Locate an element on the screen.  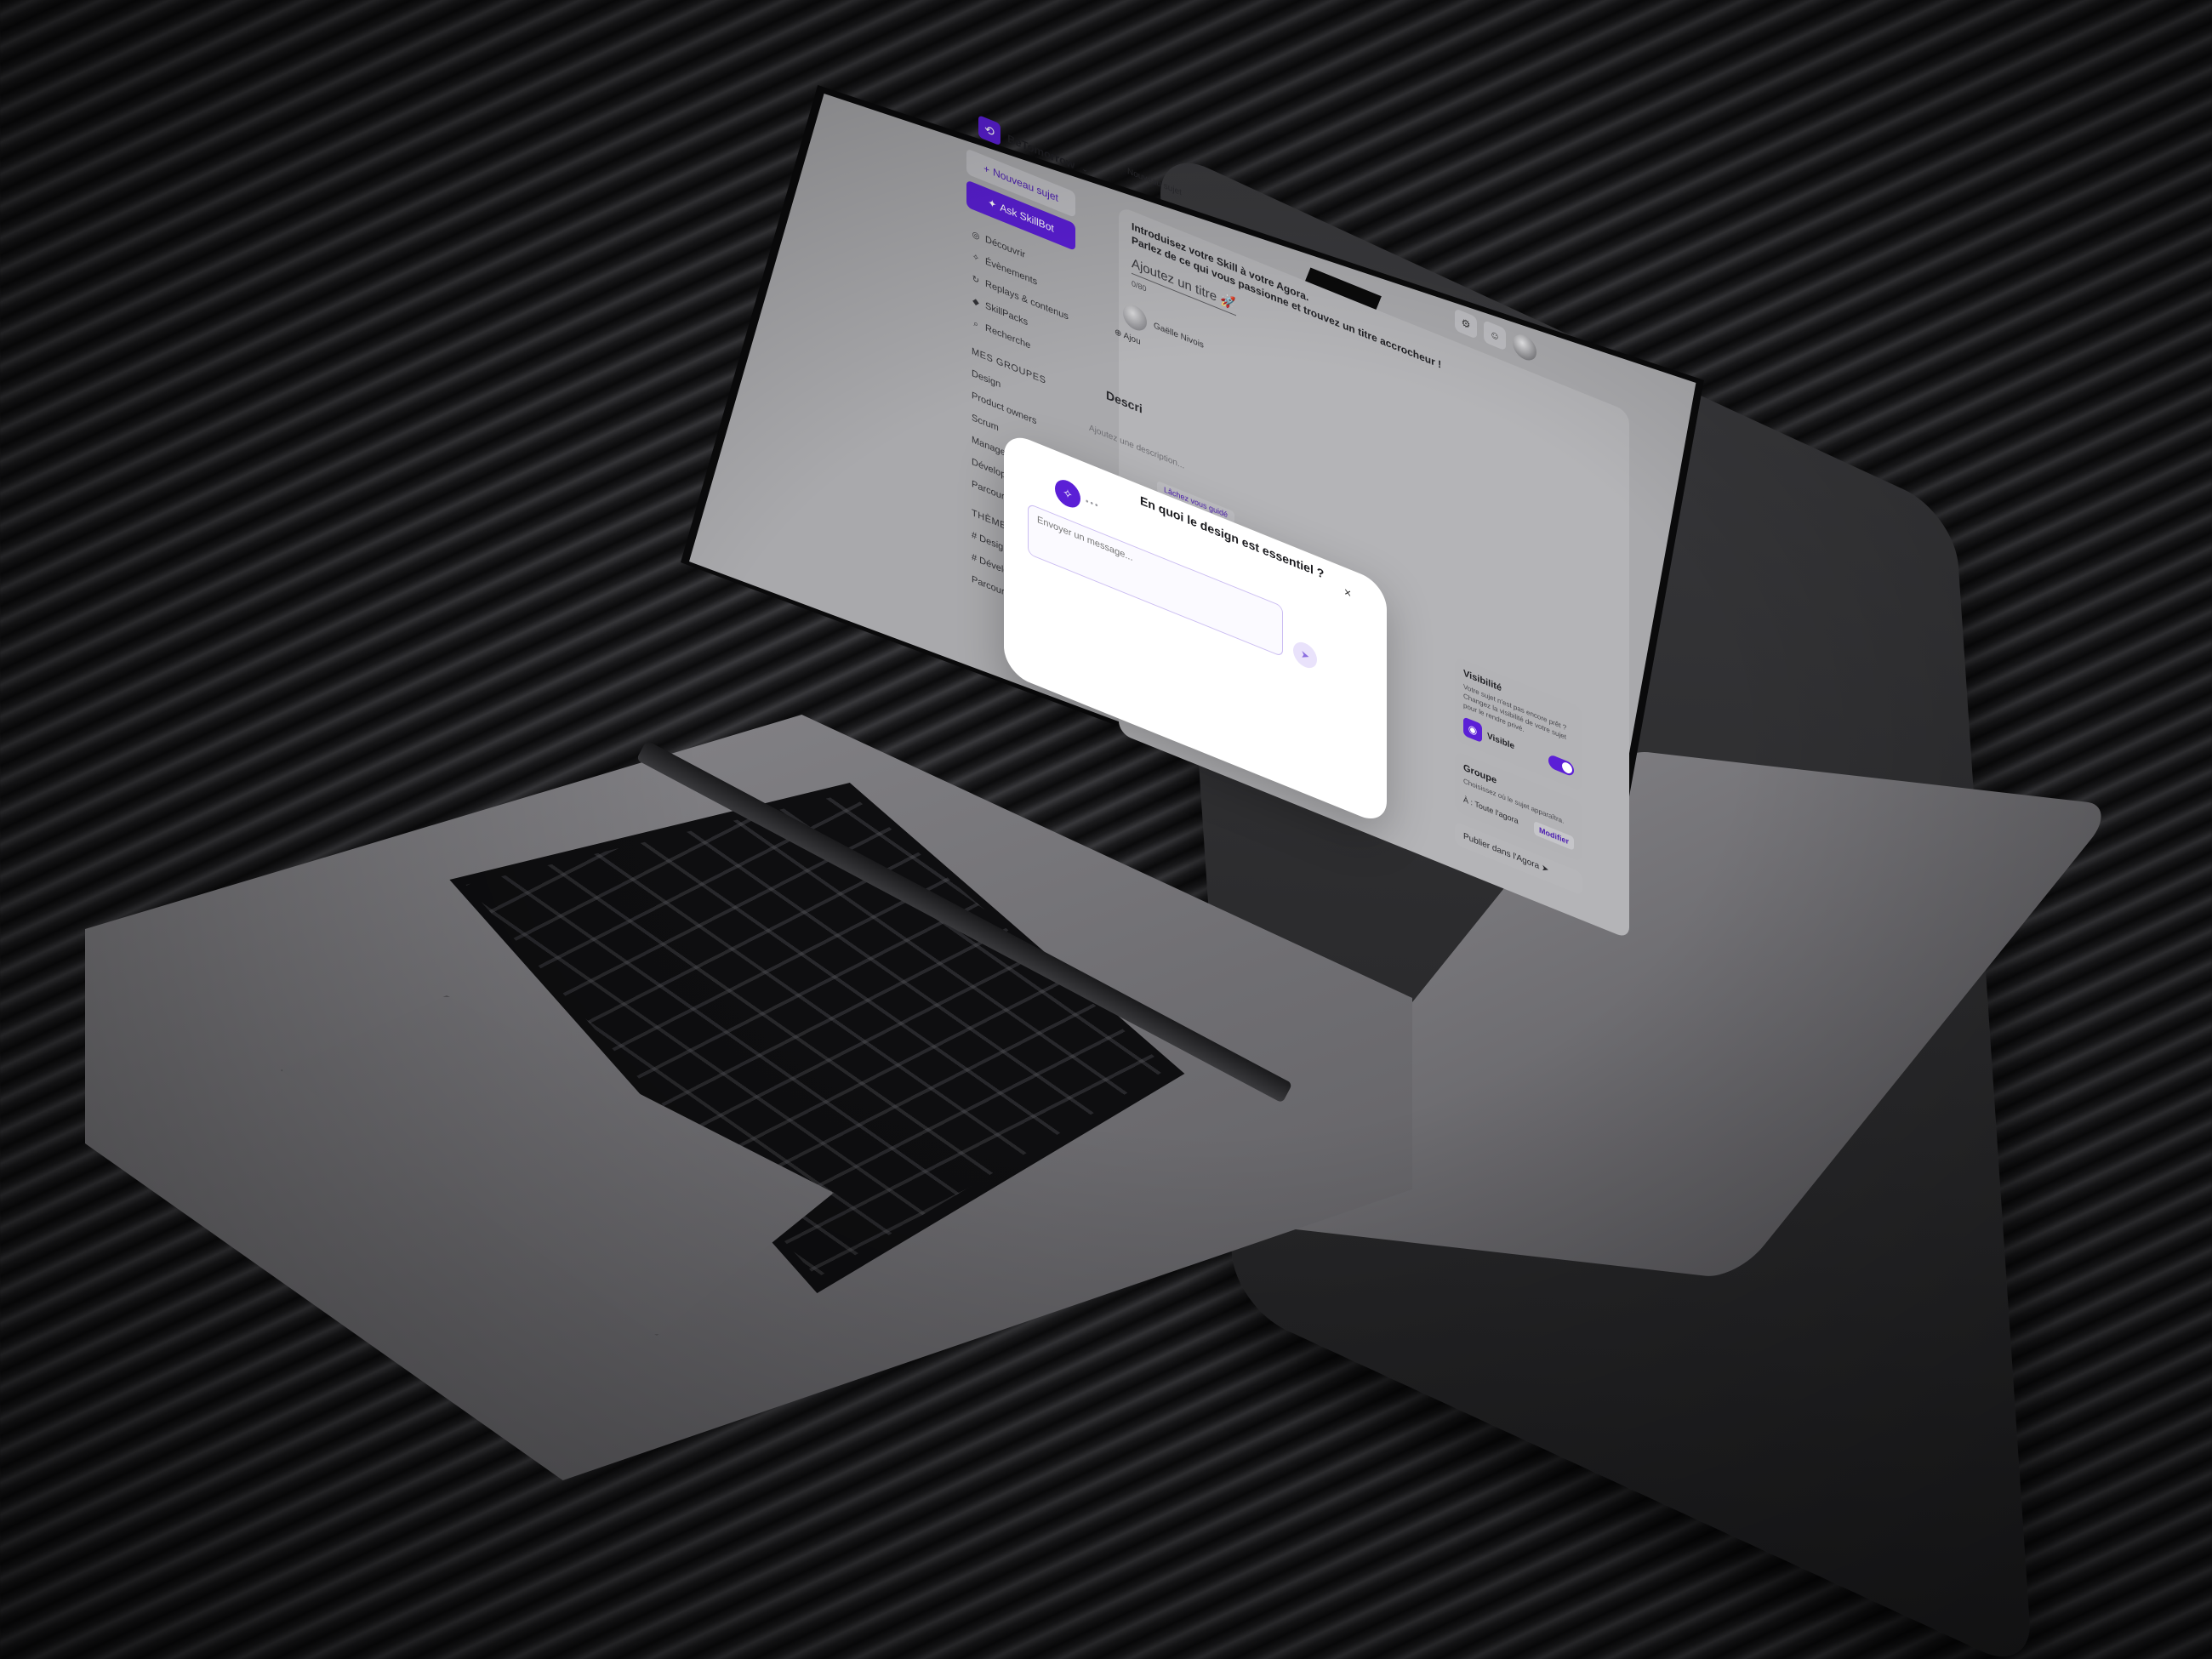
bot-icon: ☺ is located at coordinates (1495, 335).